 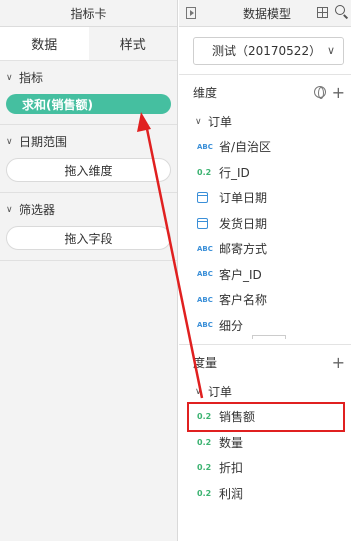 I want to click on search-icon, so click(x=340, y=10).